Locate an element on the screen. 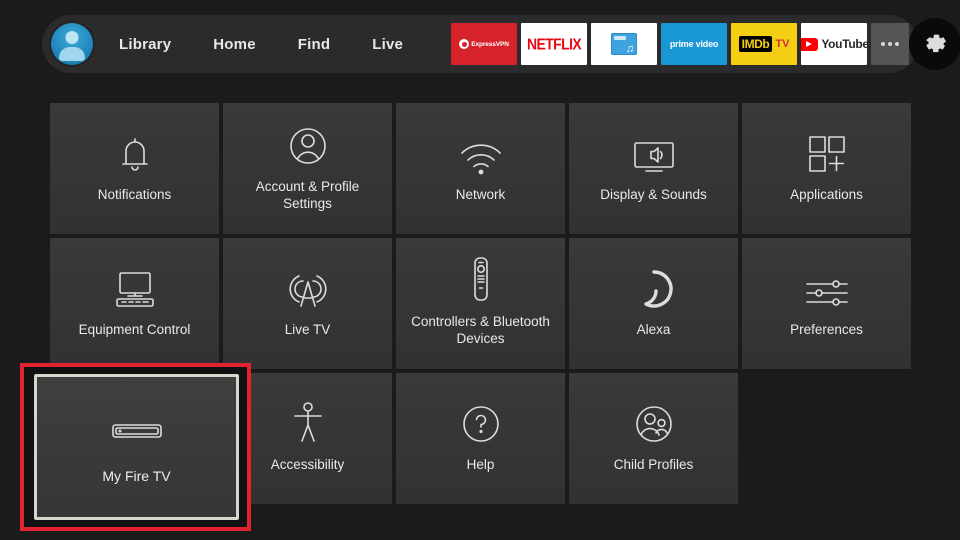 Image resolution: width=960 pixels, height=540 pixels. app-tile-imdb-tv: IMDb TV is located at coordinates (764, 44).